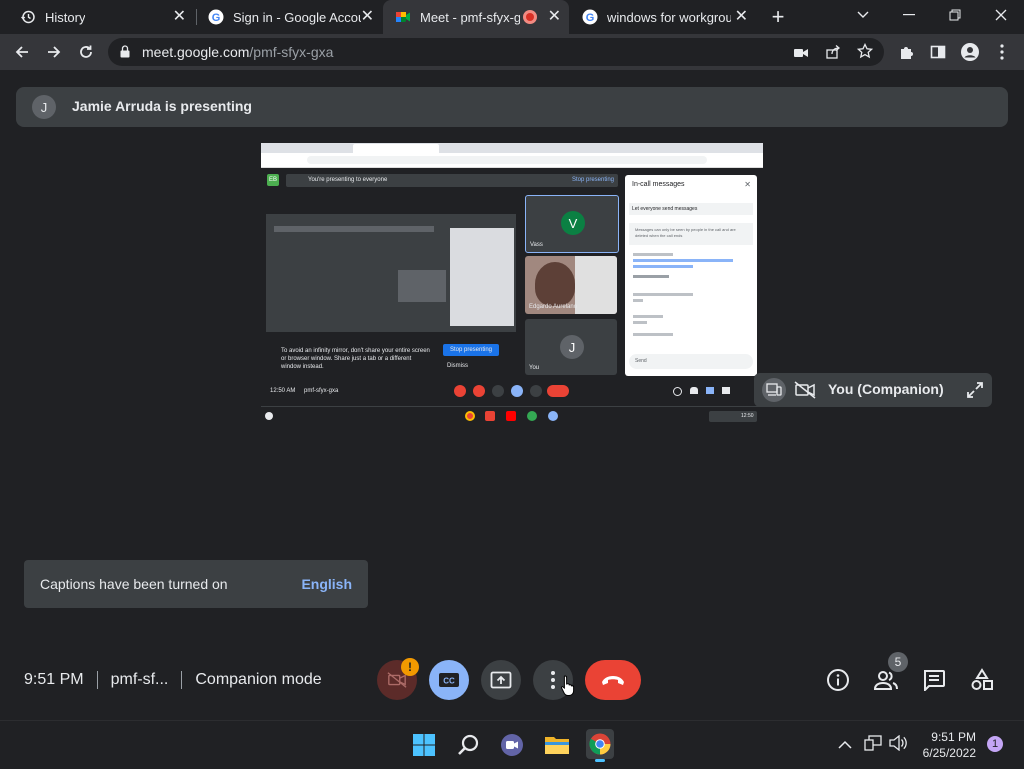  I want to click on notification-badge: 1, so click(995, 744).